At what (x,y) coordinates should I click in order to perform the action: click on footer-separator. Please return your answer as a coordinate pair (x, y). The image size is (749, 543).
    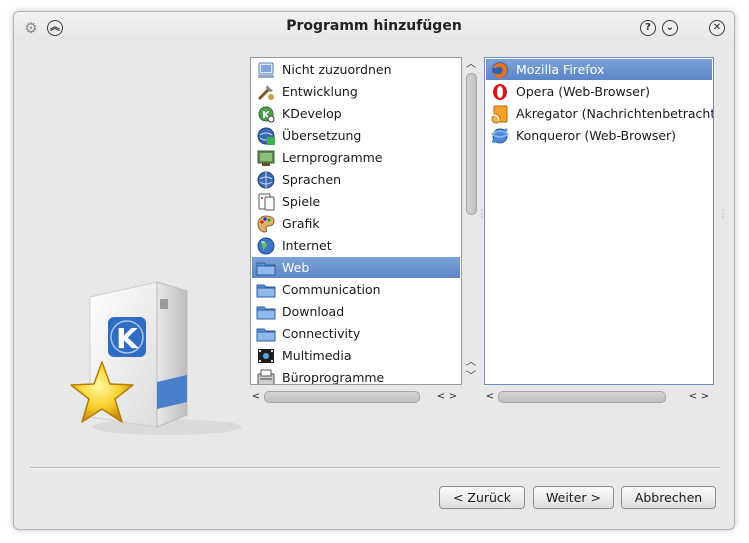
    Looking at the image, I should click on (375, 468).